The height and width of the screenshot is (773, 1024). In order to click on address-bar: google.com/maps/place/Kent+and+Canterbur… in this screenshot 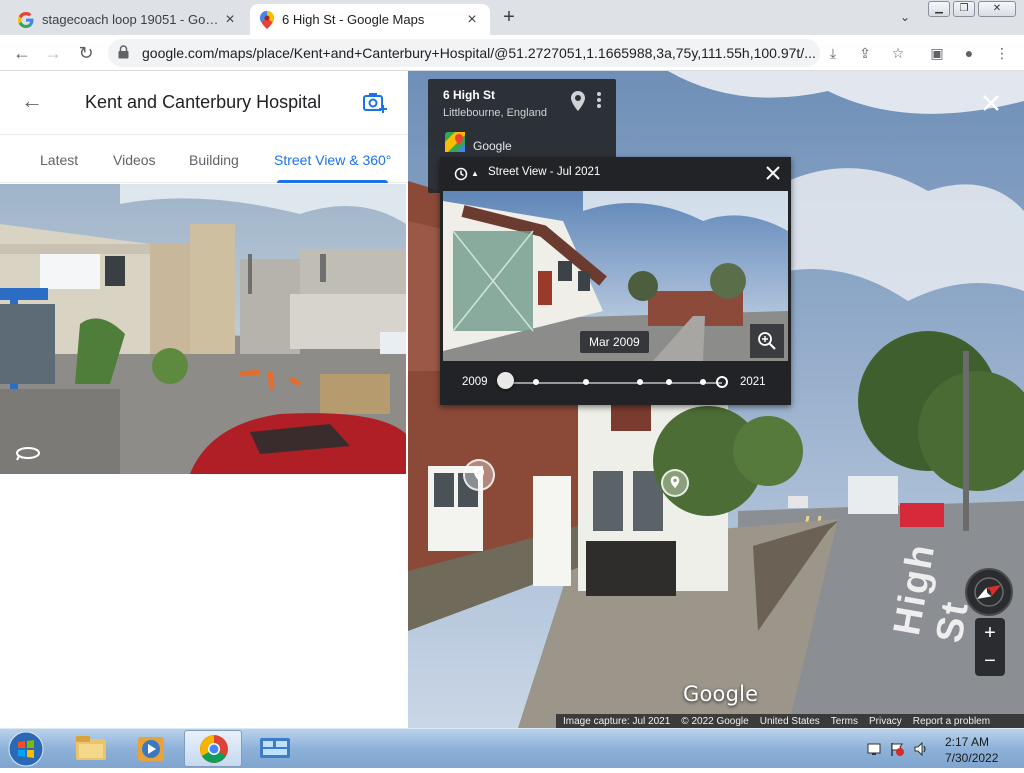, I will do `click(464, 53)`.